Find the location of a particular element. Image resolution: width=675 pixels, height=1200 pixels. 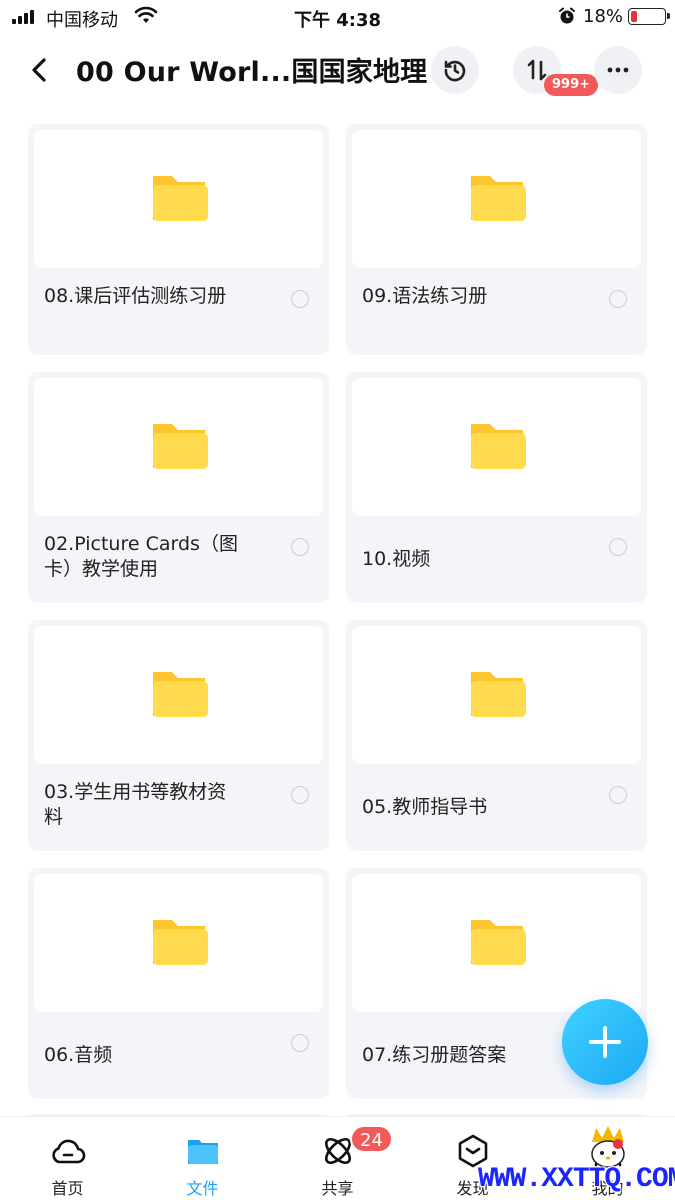

history-button is located at coordinates (455, 70).